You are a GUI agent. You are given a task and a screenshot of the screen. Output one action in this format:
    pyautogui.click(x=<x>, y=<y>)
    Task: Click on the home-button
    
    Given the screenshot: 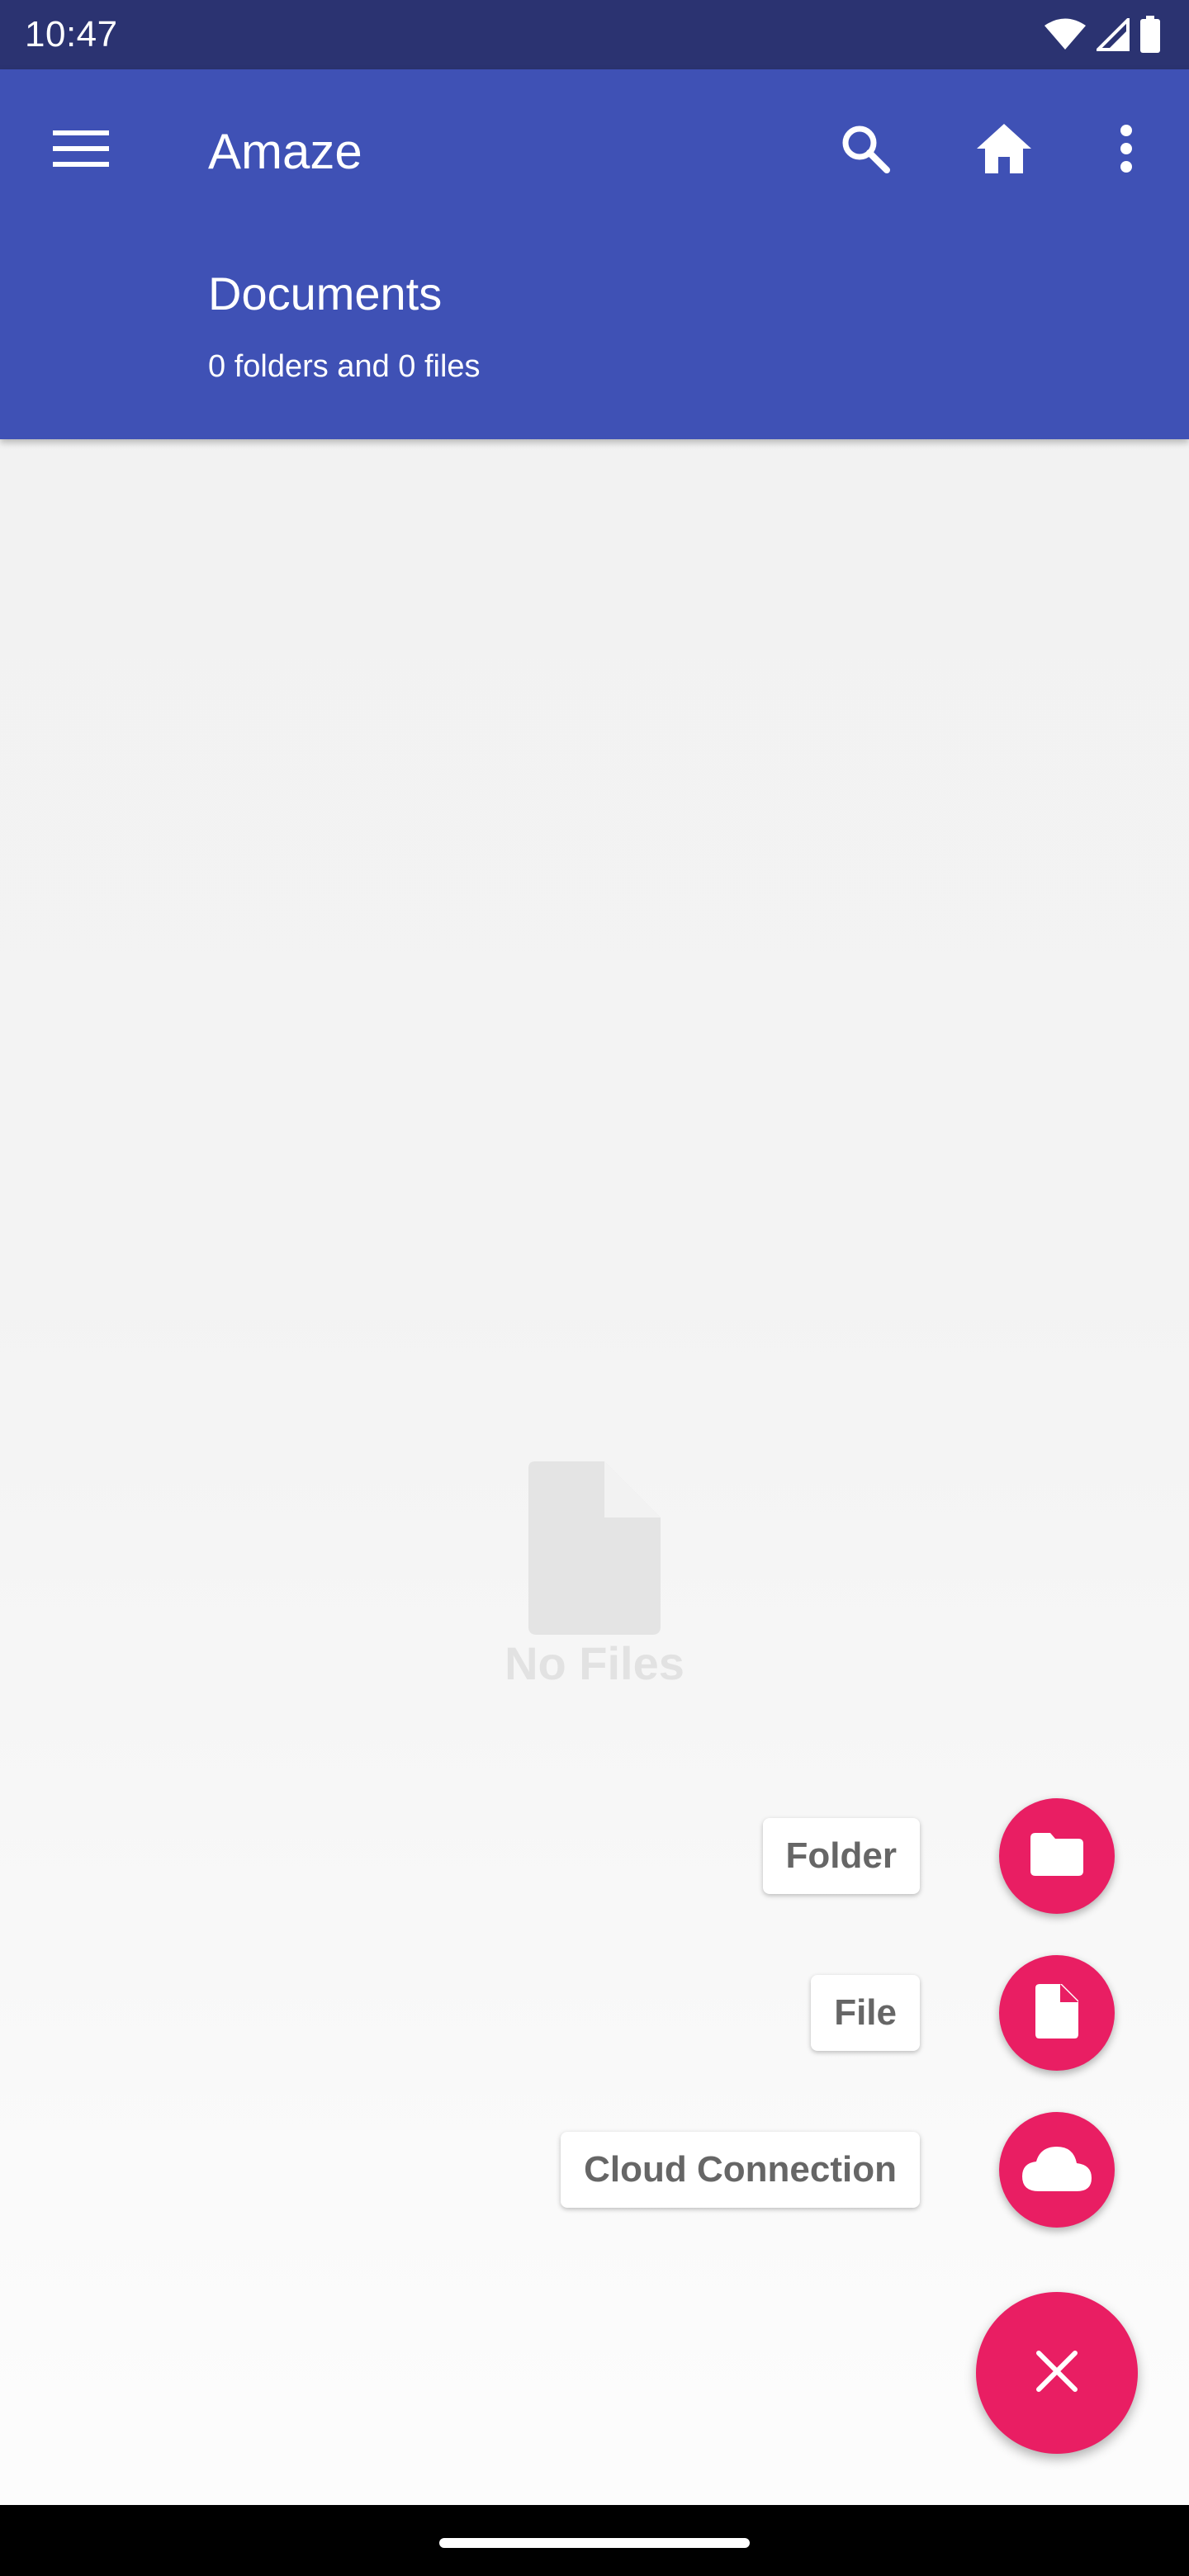 What is the action you would take?
    pyautogui.click(x=1004, y=150)
    